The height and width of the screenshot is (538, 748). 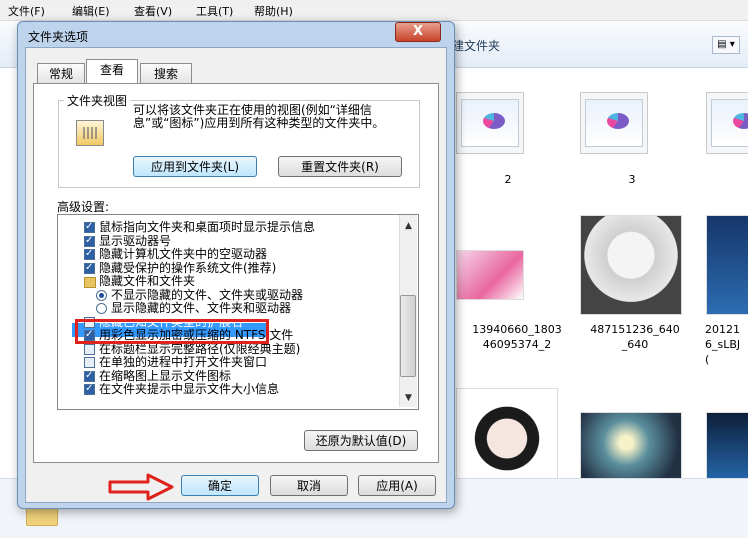 What do you see at coordinates (189, 389) in the screenshot?
I see `setting-label: 在文件夹提示中显示文件大小信息` at bounding box center [189, 389].